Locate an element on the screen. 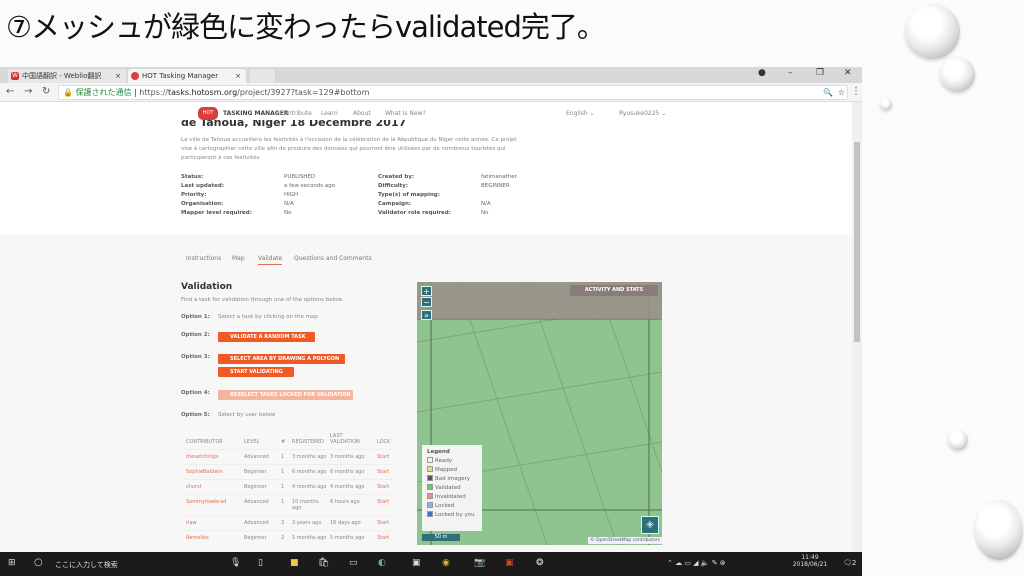 Image resolution: width=1024 pixels, height=576 pixels. file-explorer-icon: ■ is located at coordinates (294, 563).